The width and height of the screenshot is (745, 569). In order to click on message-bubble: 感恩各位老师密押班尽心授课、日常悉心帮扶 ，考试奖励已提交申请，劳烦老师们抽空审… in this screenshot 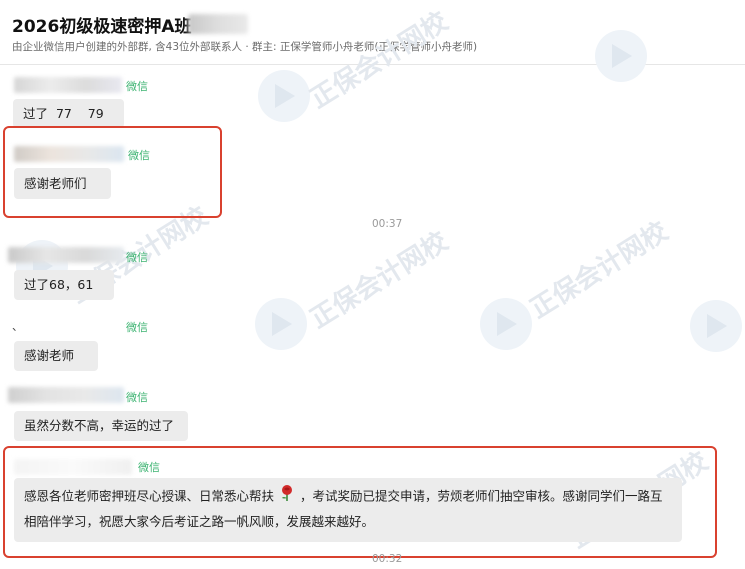, I will do `click(348, 510)`.